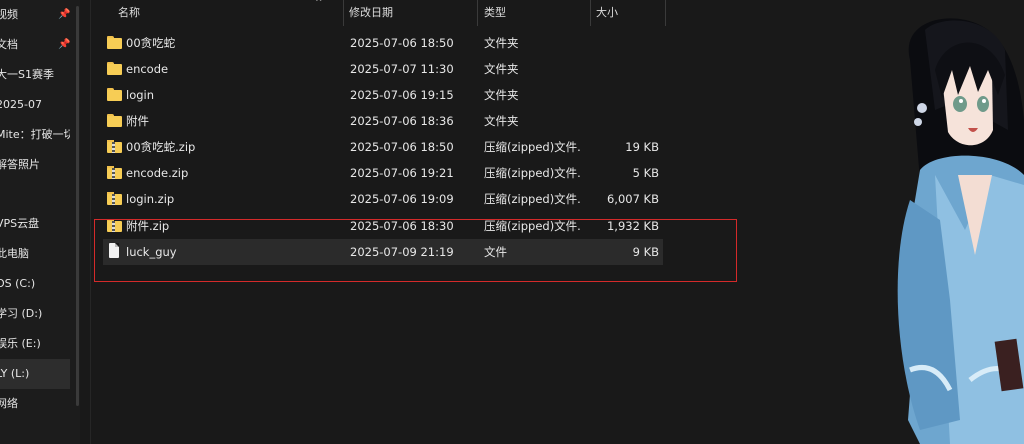 The height and width of the screenshot is (444, 1024). I want to click on file-name: encode.zip, so click(157, 173).